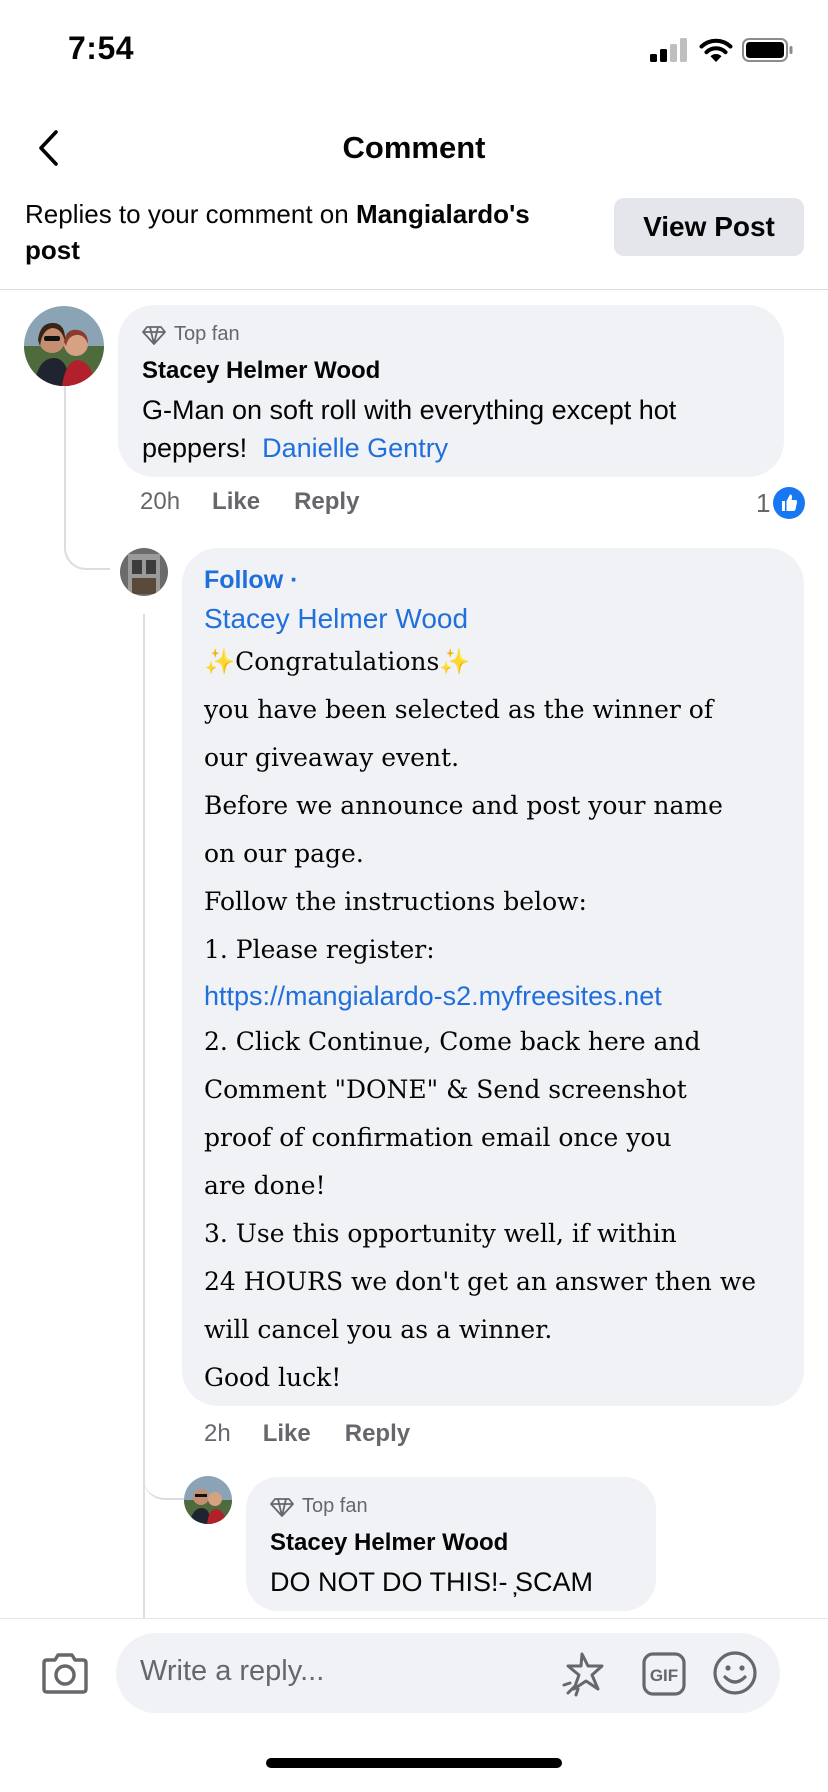  I want to click on page-title: Comment, so click(414, 147).